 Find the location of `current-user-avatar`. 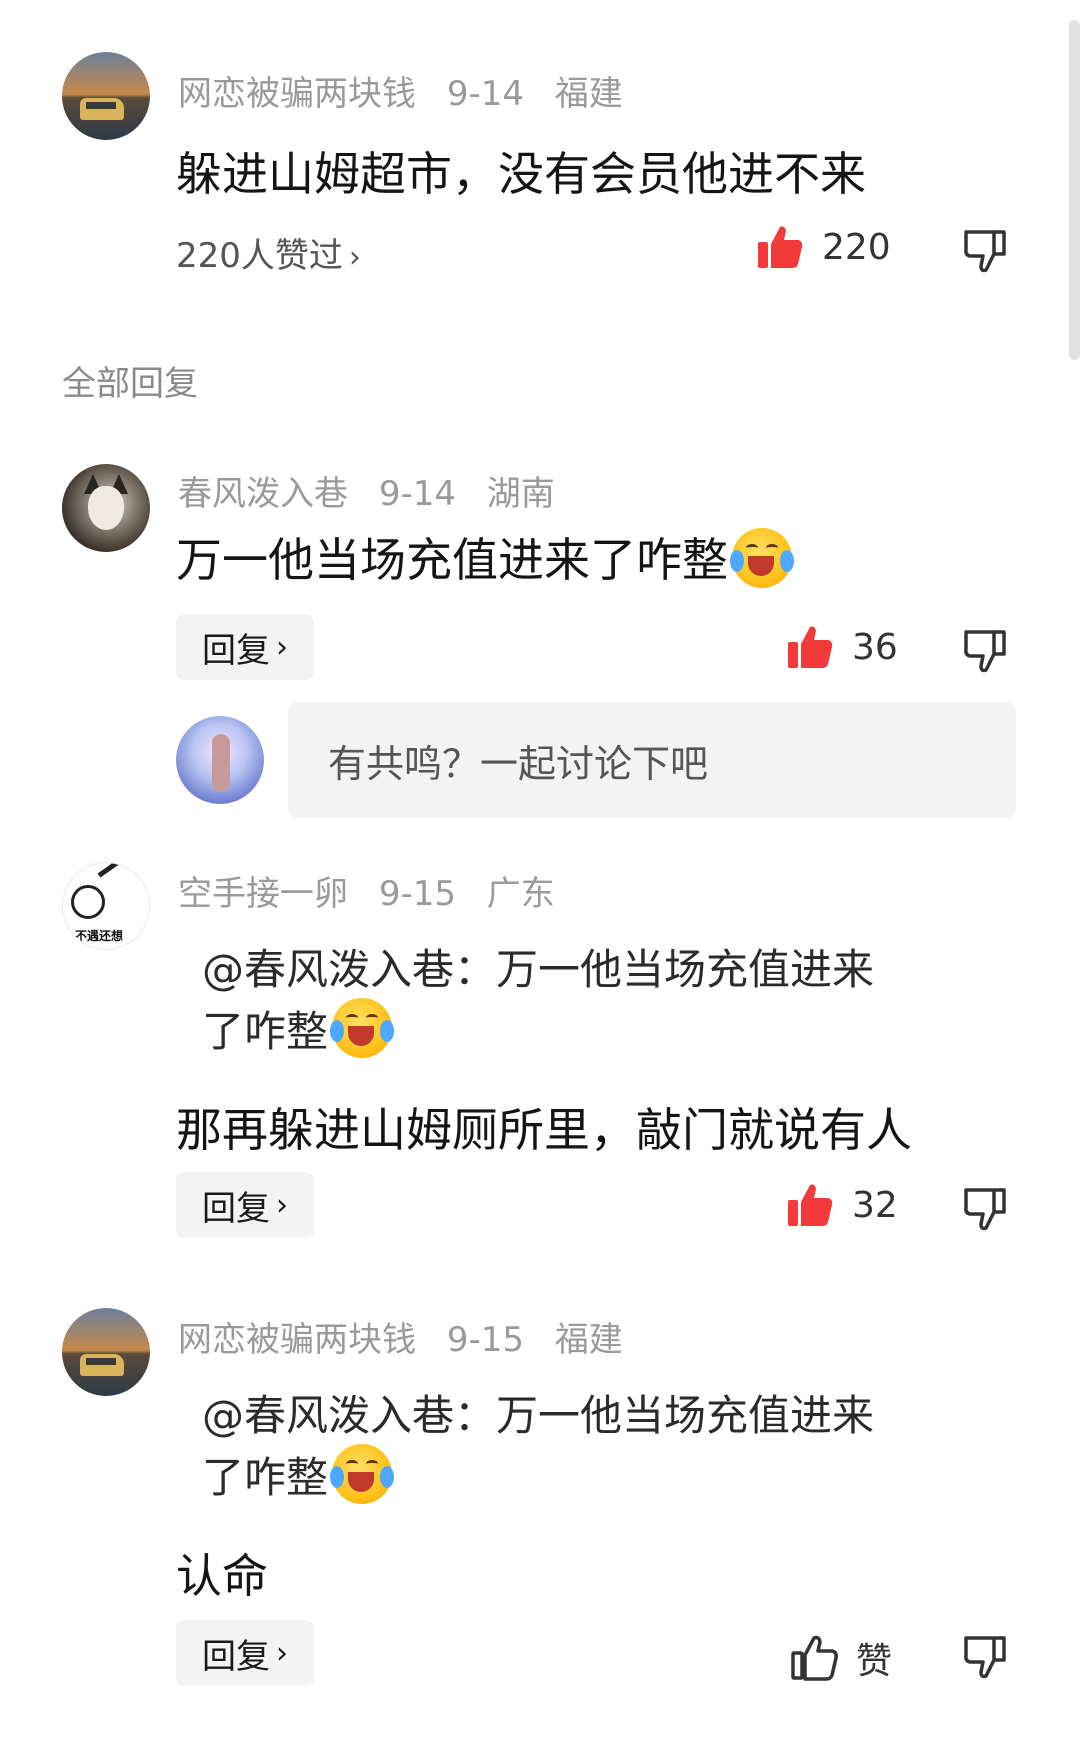

current-user-avatar is located at coordinates (220, 760).